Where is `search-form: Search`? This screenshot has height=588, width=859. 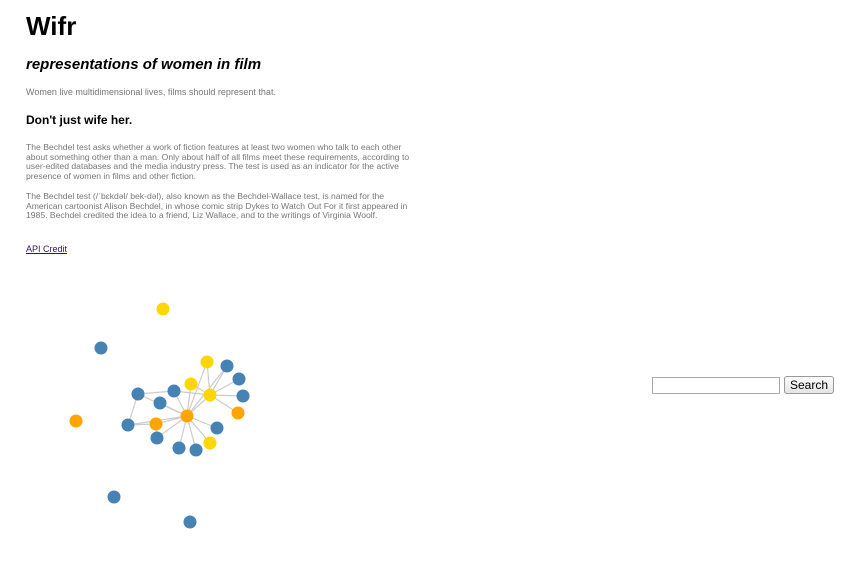
search-form: Search is located at coordinates (743, 385).